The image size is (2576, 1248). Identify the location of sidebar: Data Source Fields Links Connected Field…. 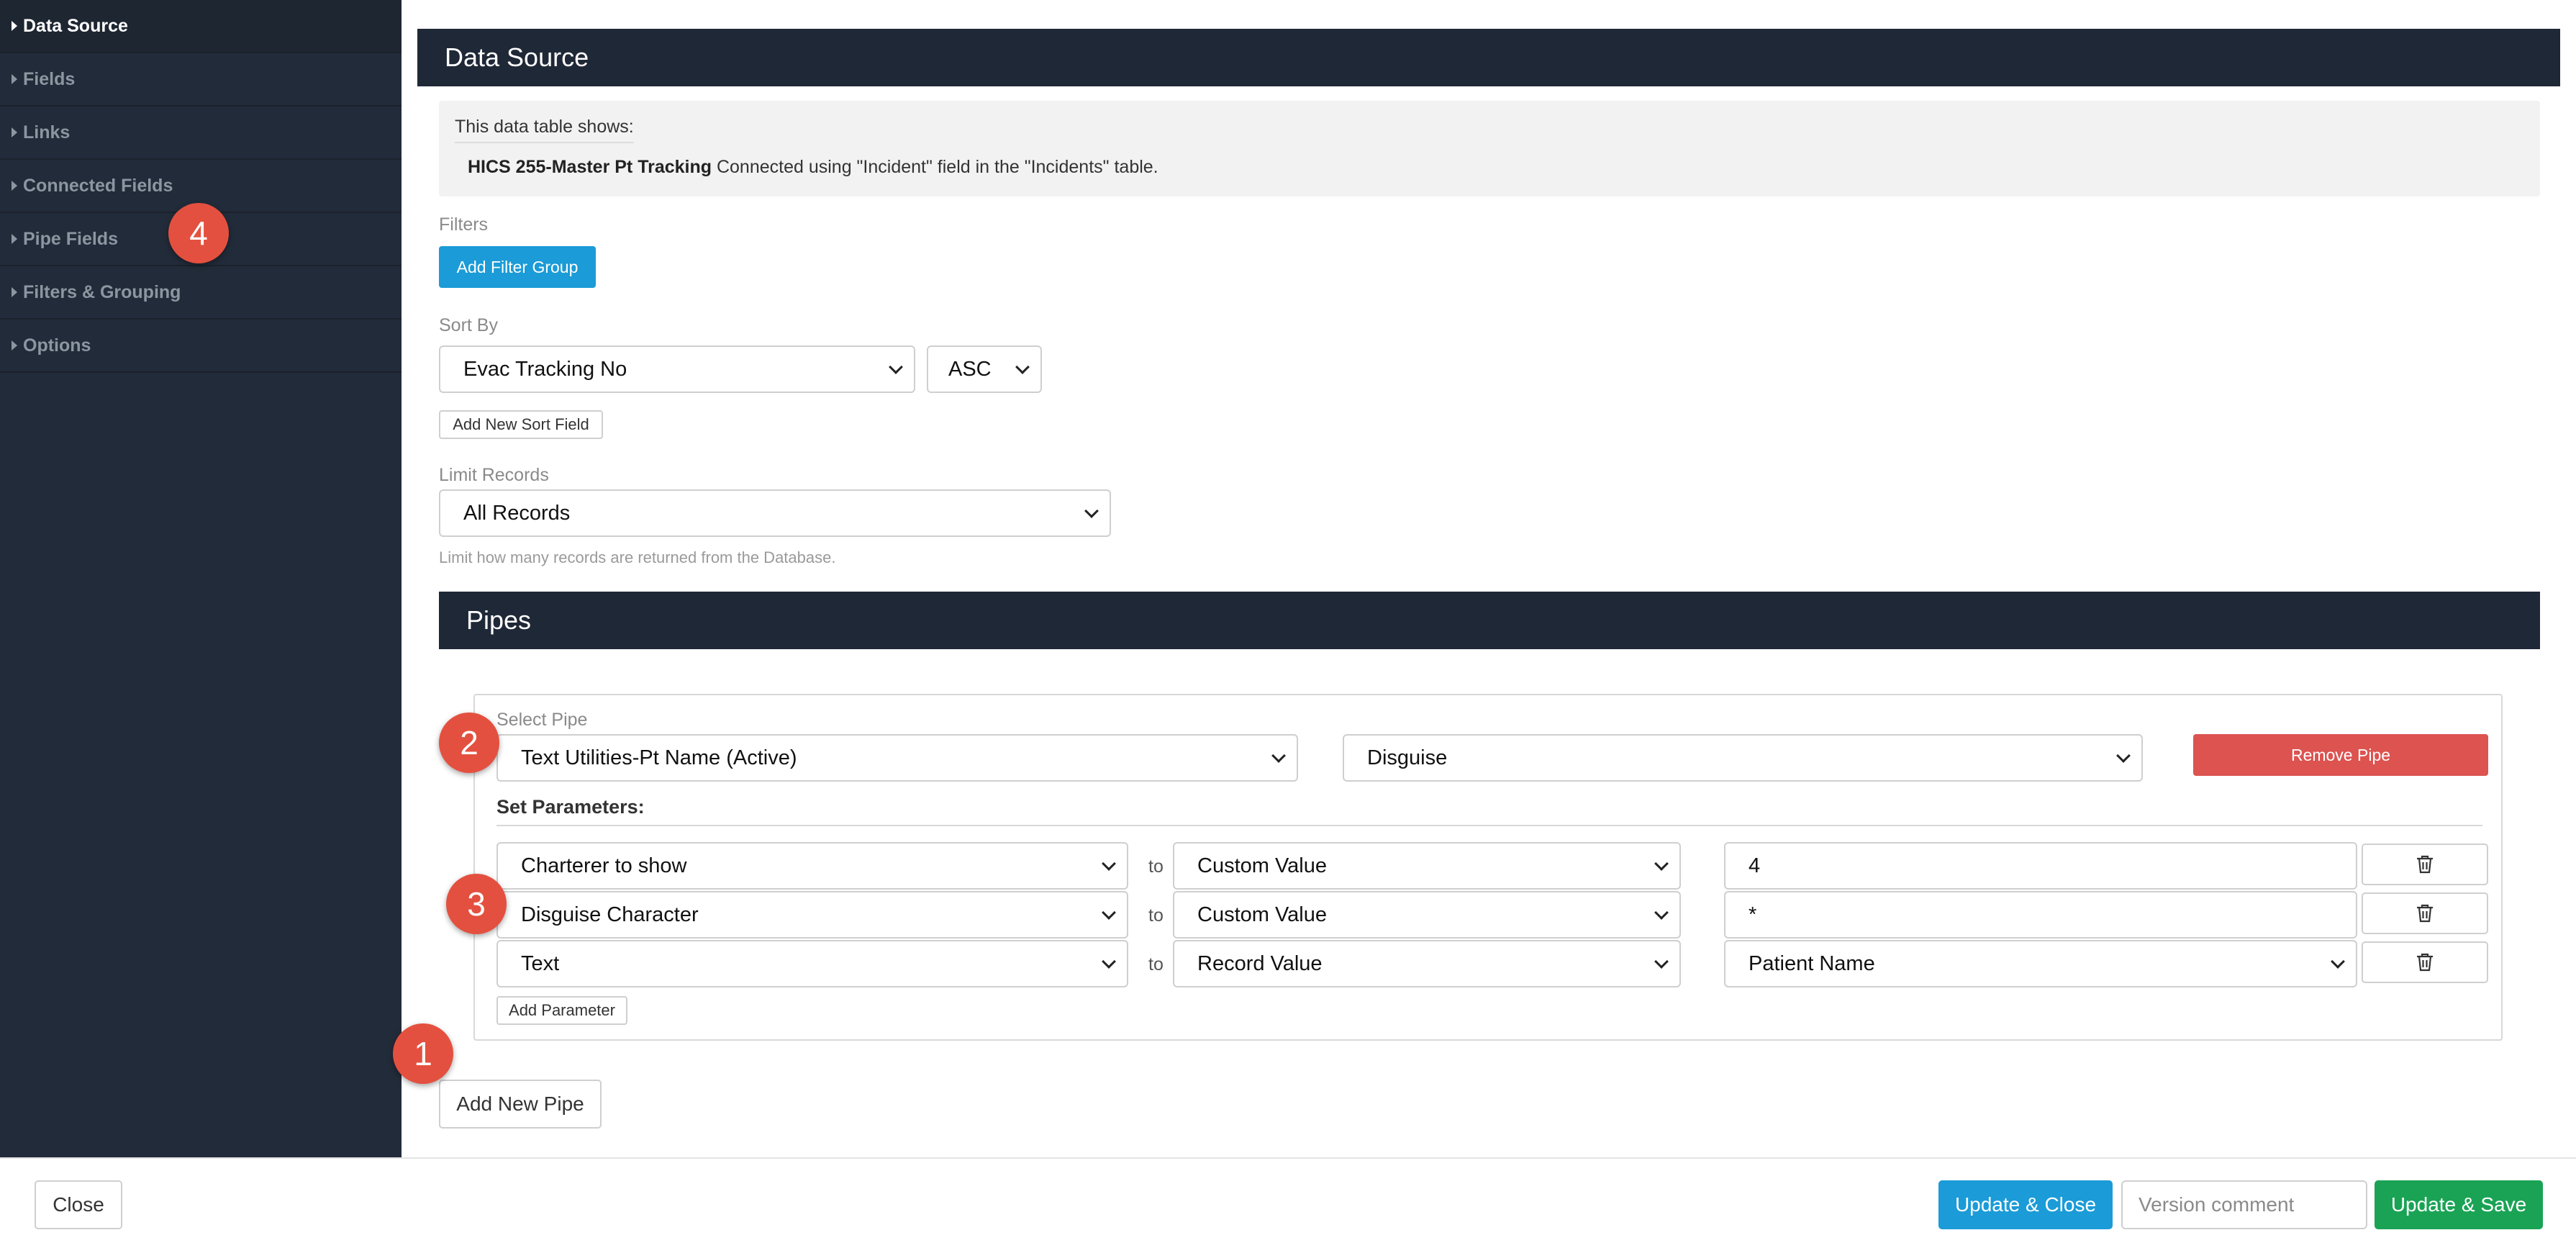
(201, 578).